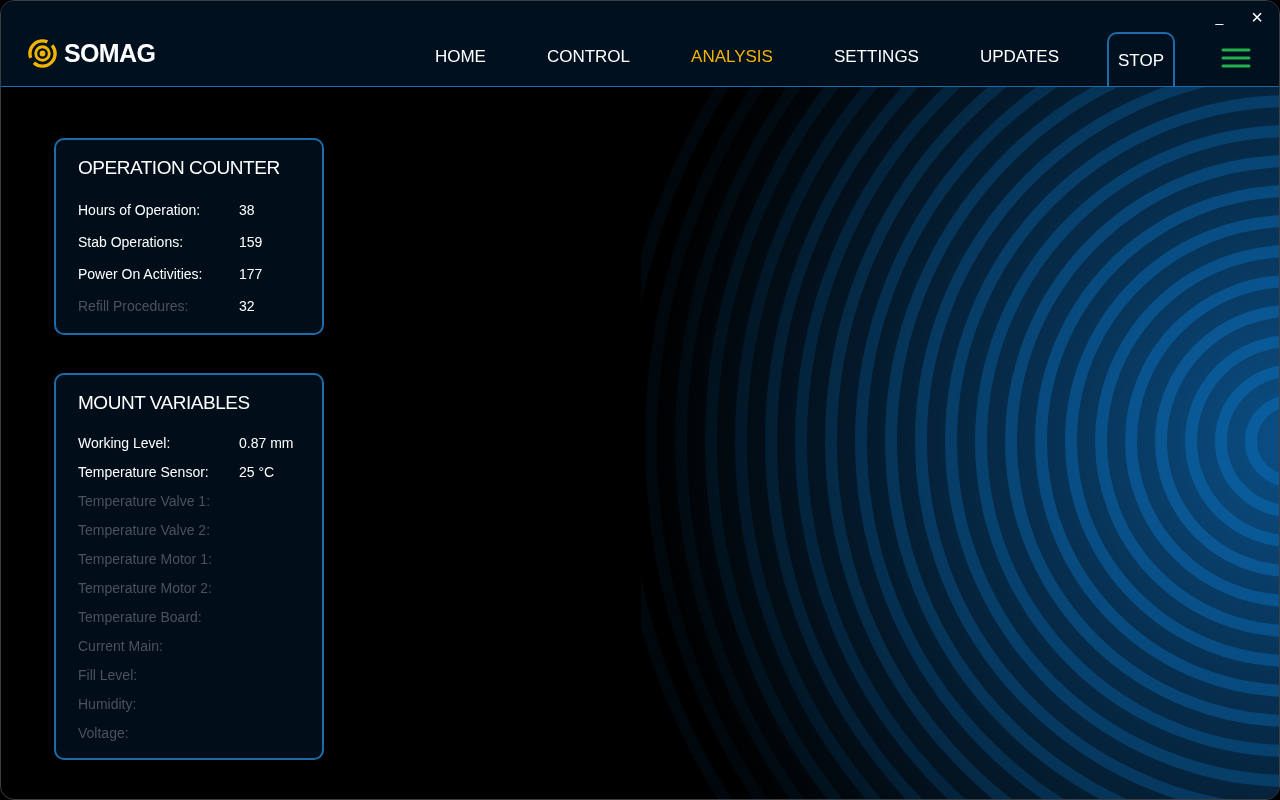 This screenshot has width=1280, height=800. Describe the element at coordinates (121, 646) in the screenshot. I see `field-label: Current Main:` at that location.